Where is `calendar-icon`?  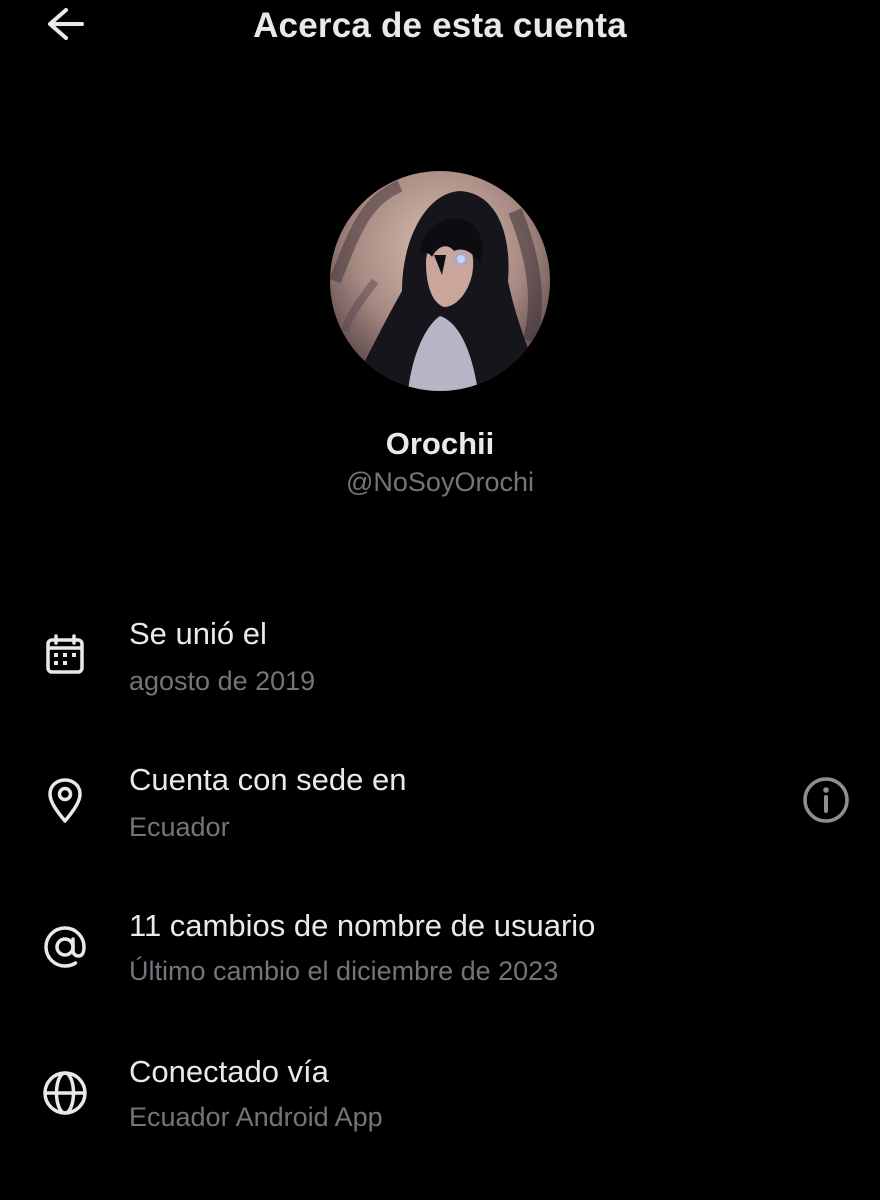 calendar-icon is located at coordinates (65, 655).